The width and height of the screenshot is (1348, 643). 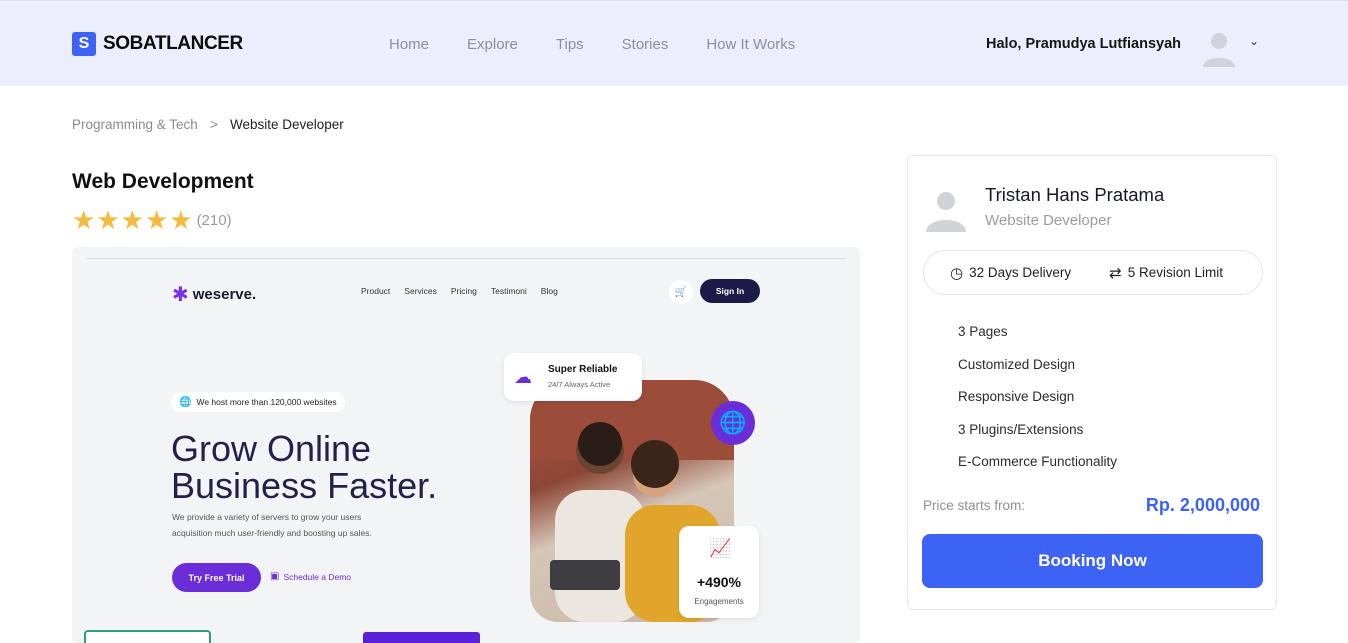 I want to click on nav-how-it-works: How It Works, so click(x=750, y=44).